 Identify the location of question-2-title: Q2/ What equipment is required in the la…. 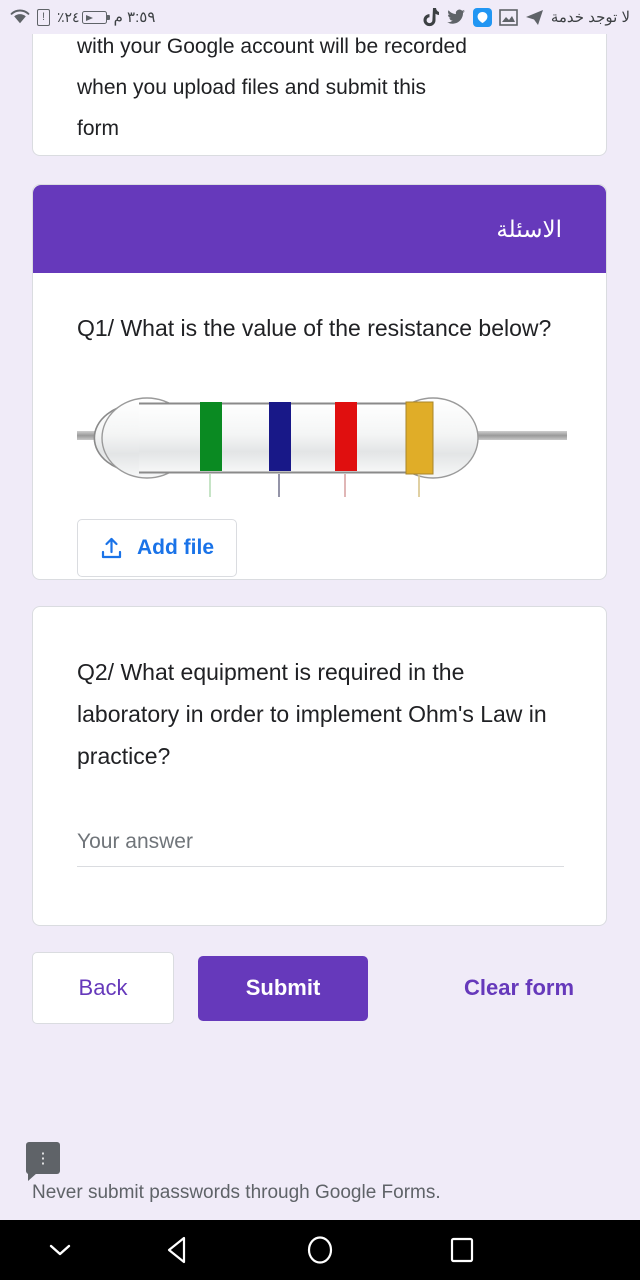
(312, 714).